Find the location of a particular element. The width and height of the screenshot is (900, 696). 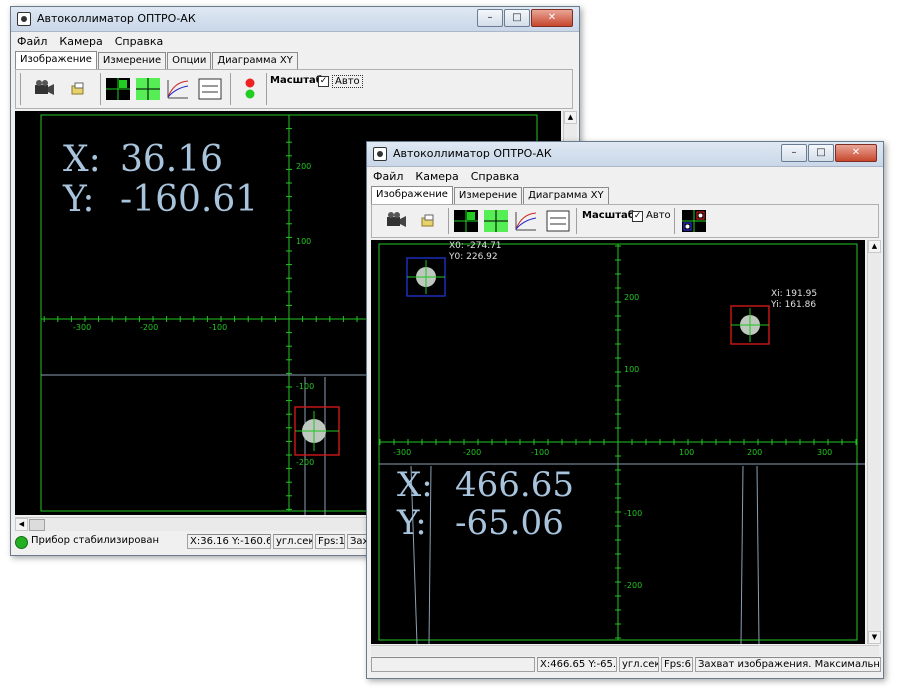

back-window-title: Автоколлиматор ОПТРО-АК is located at coordinates (116, 18).